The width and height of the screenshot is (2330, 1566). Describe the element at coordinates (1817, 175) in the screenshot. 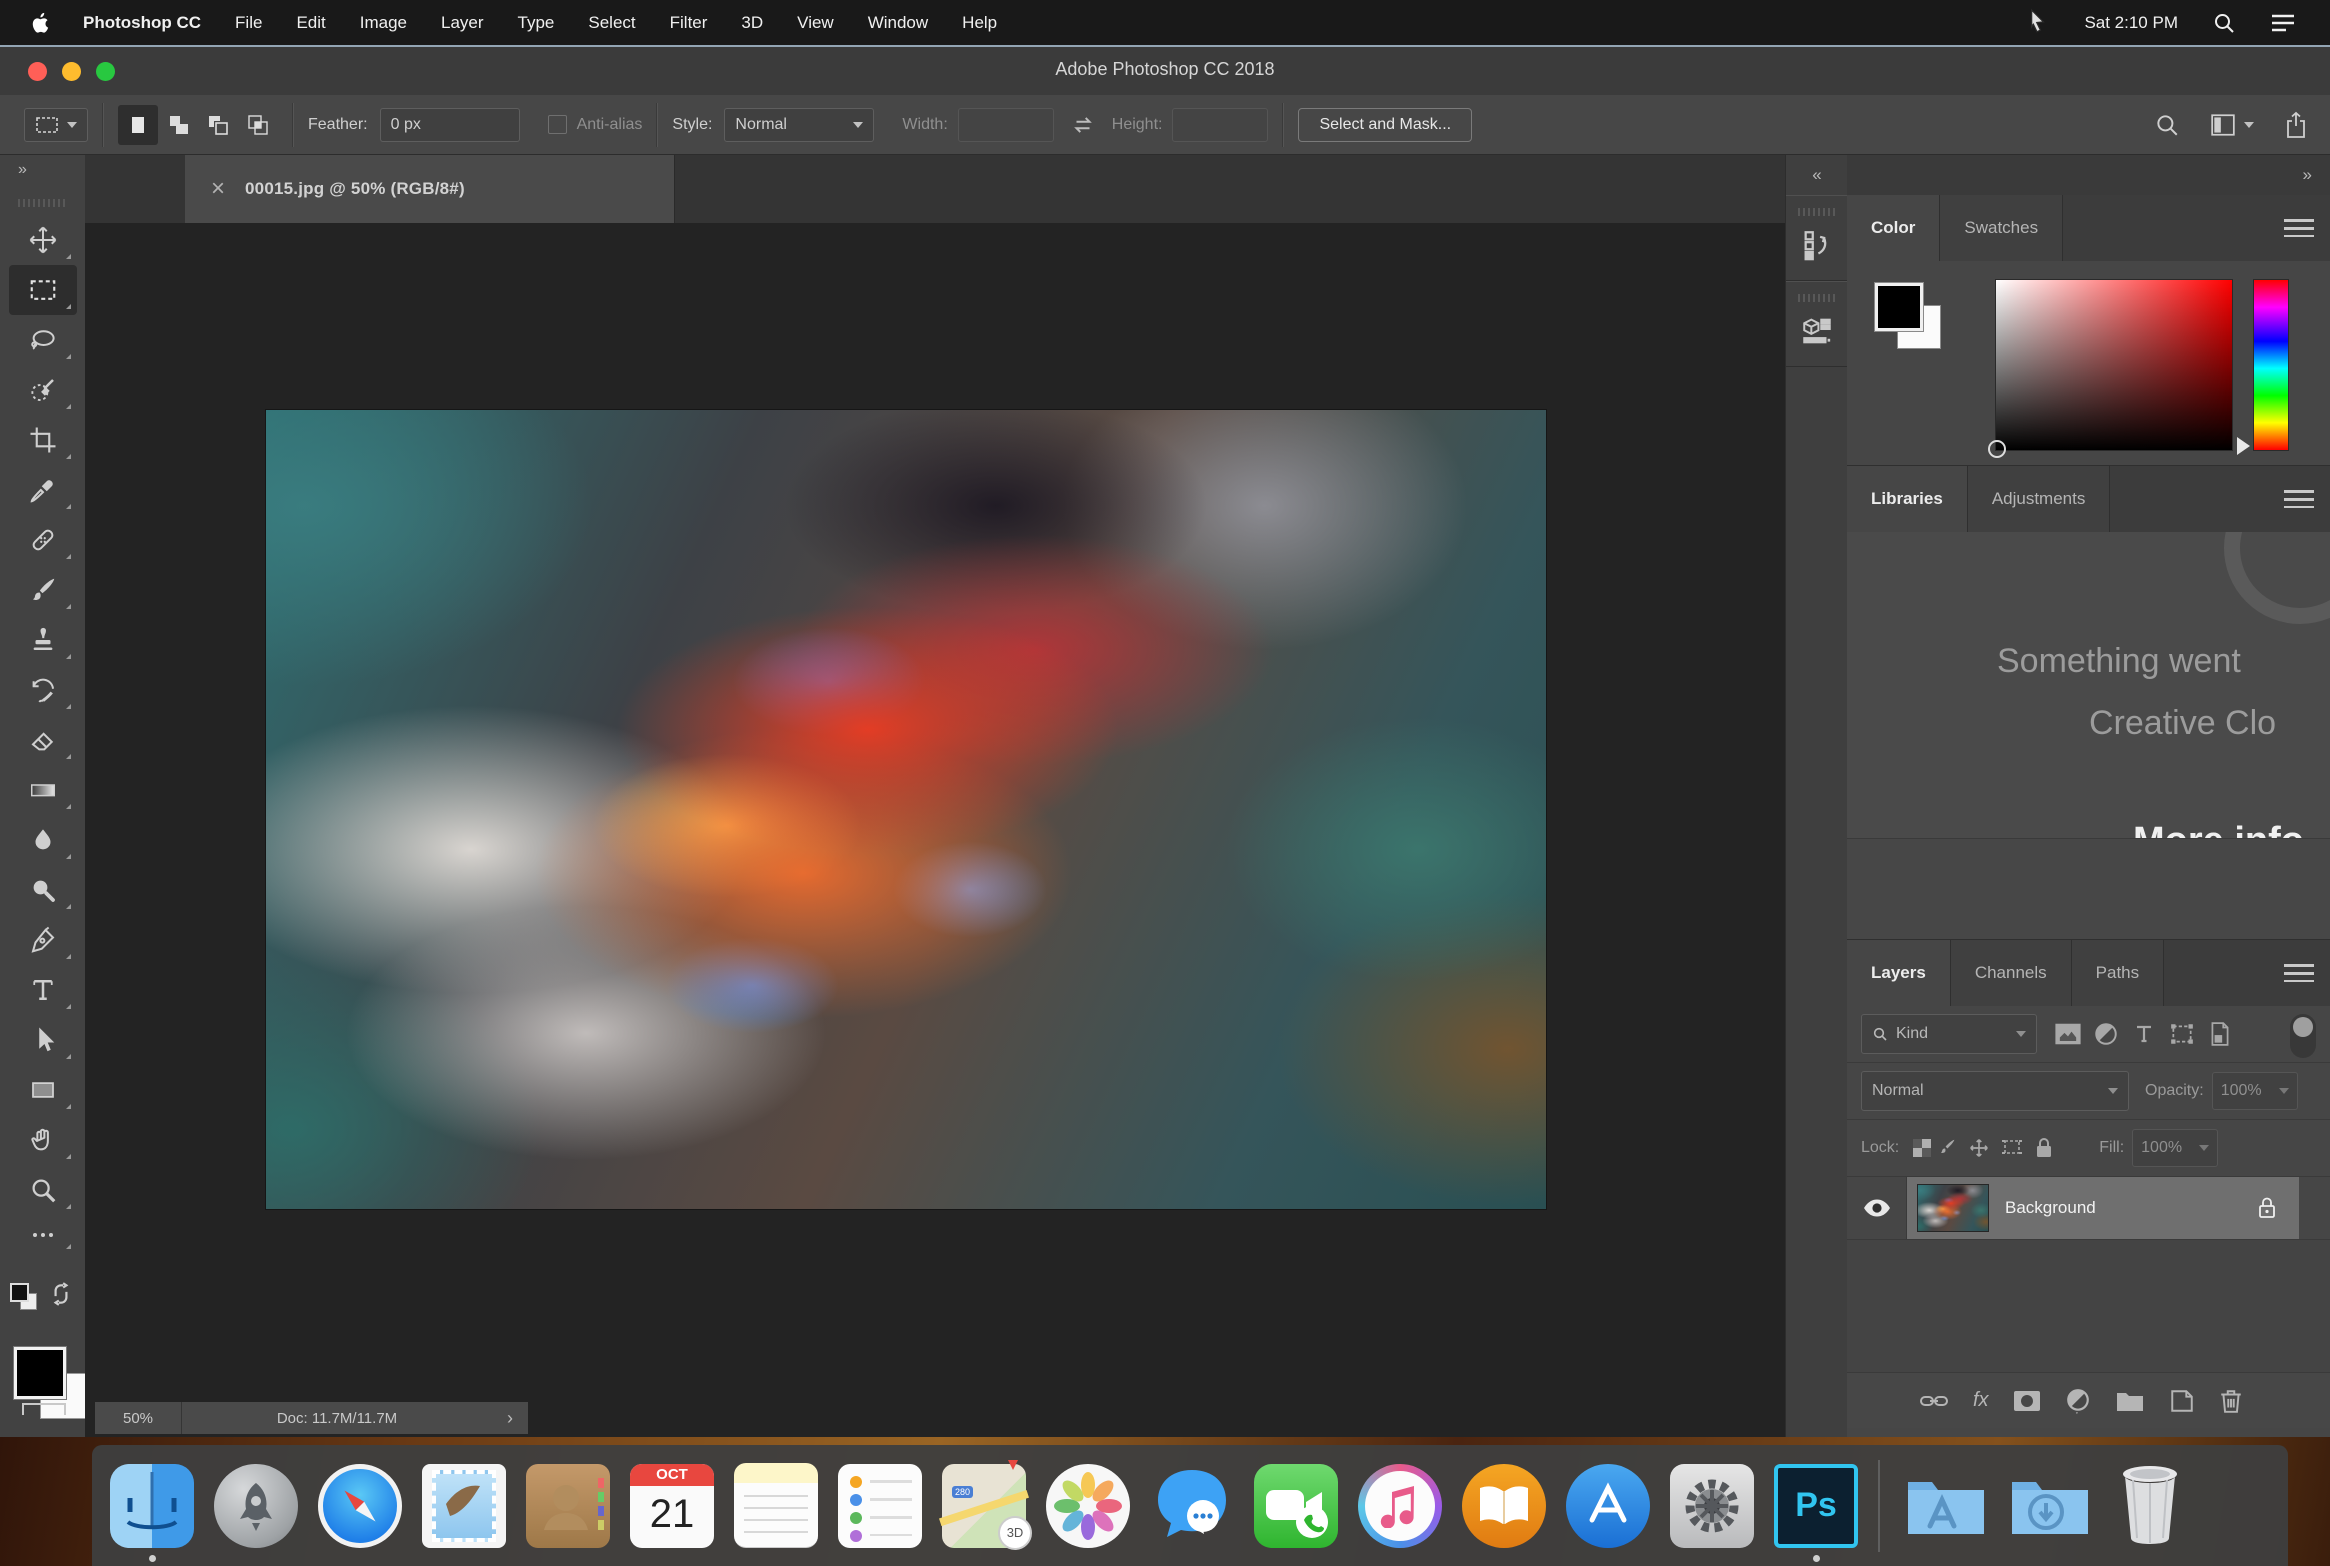

I see `collapse-panels-chevron: «` at that location.